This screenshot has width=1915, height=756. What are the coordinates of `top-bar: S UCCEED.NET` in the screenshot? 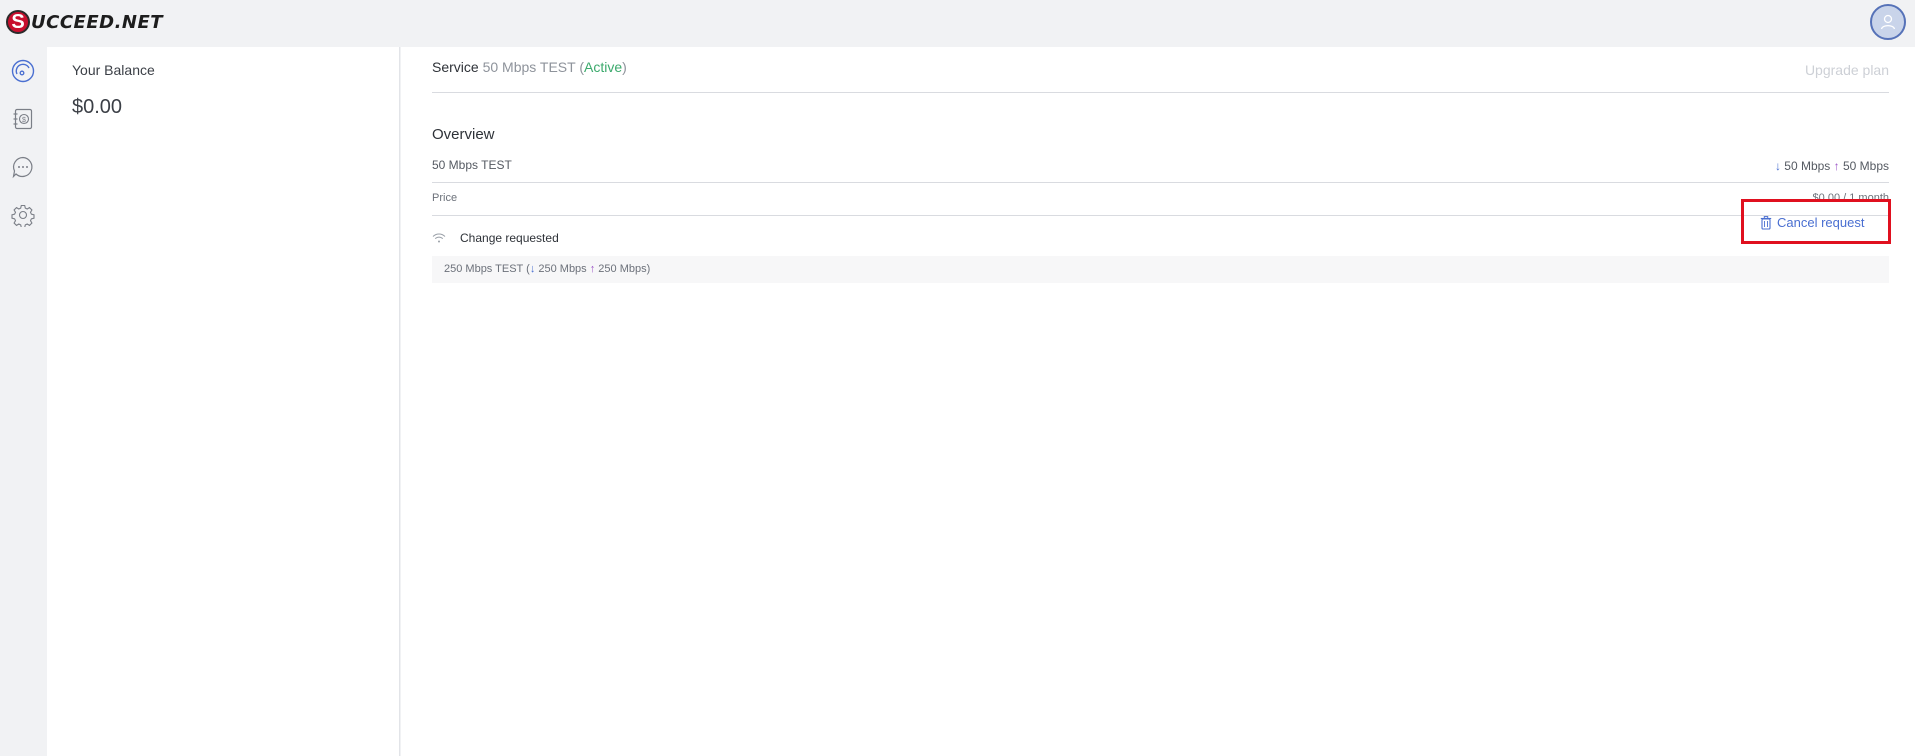 It's located at (957, 23).